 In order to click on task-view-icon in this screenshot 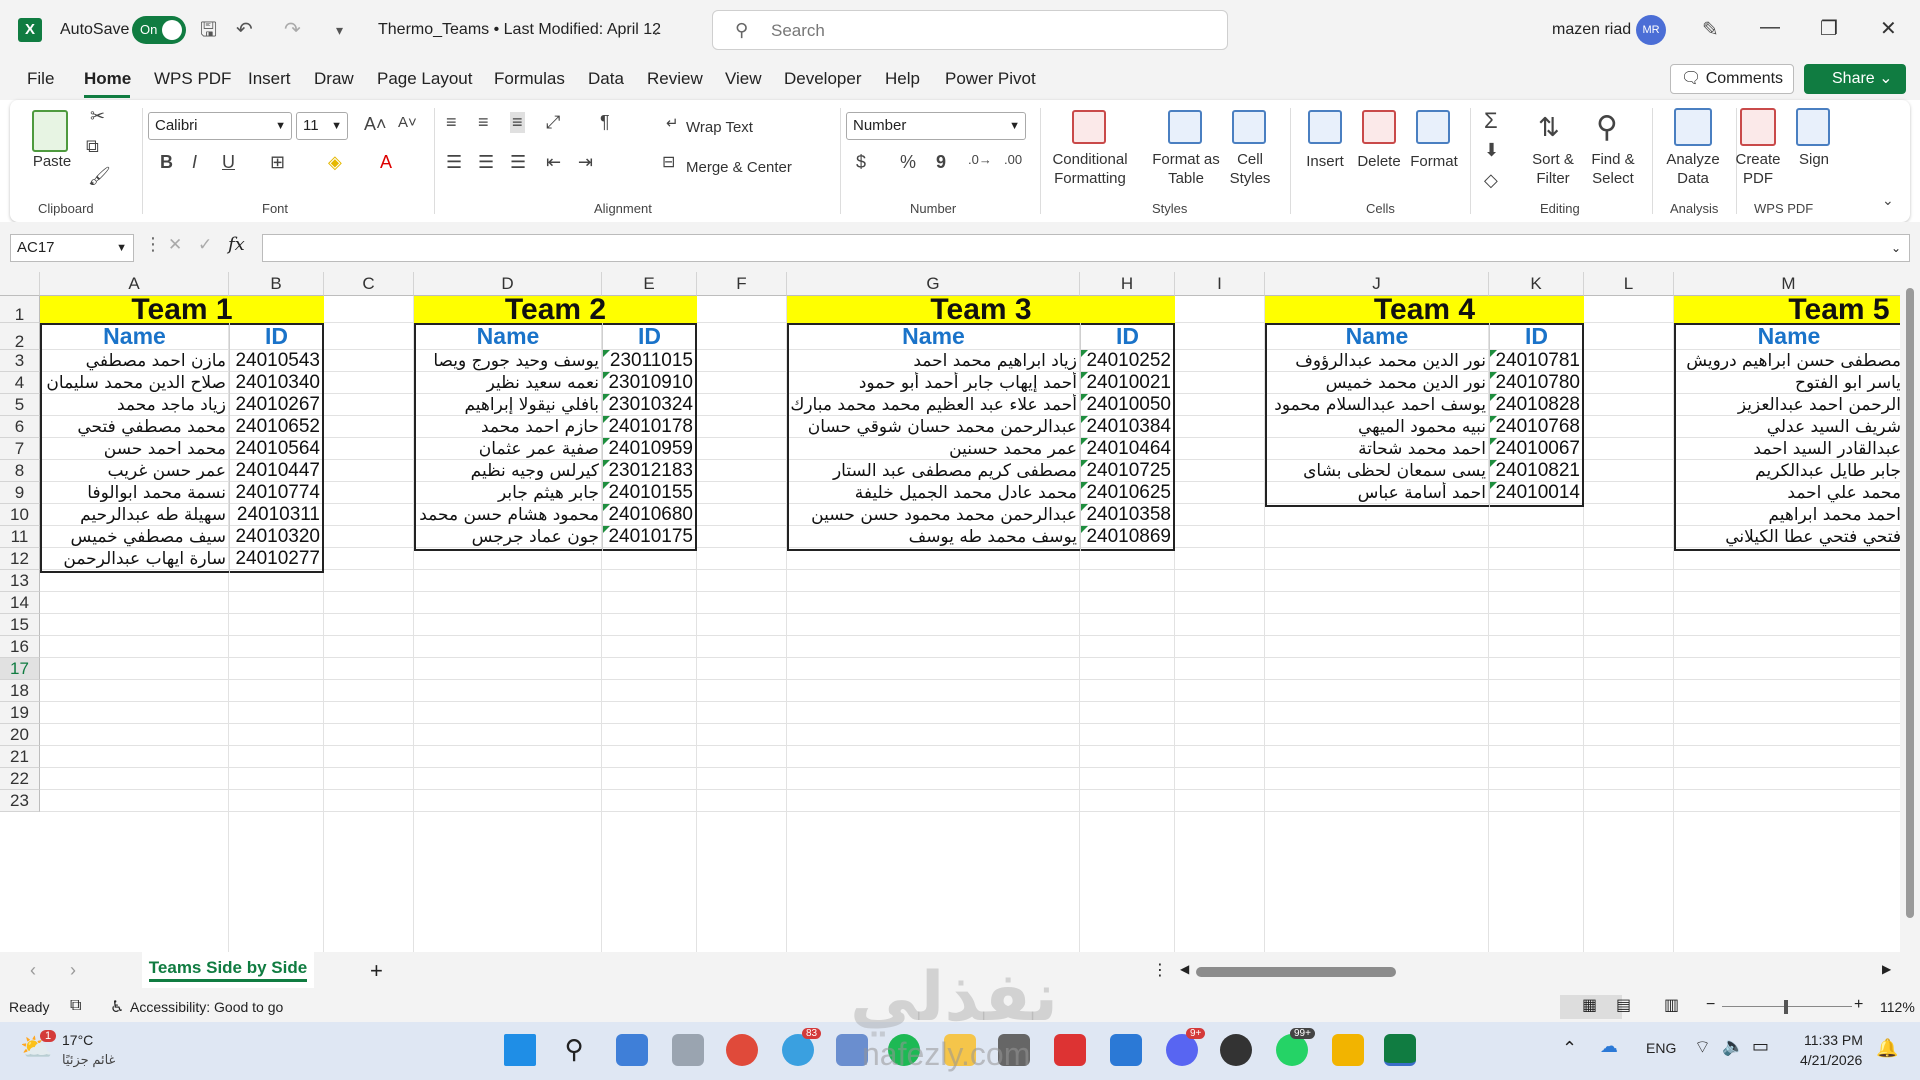, I will do `click(632, 1050)`.